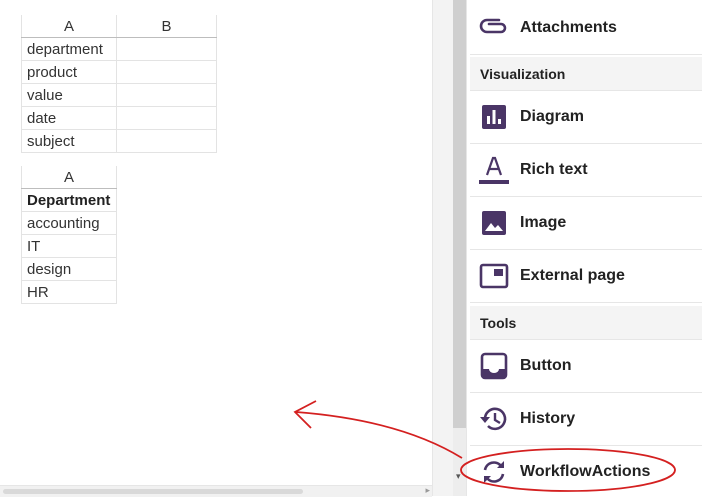 This screenshot has width=702, height=498. I want to click on widget-attachments: Attachments, so click(586, 28).